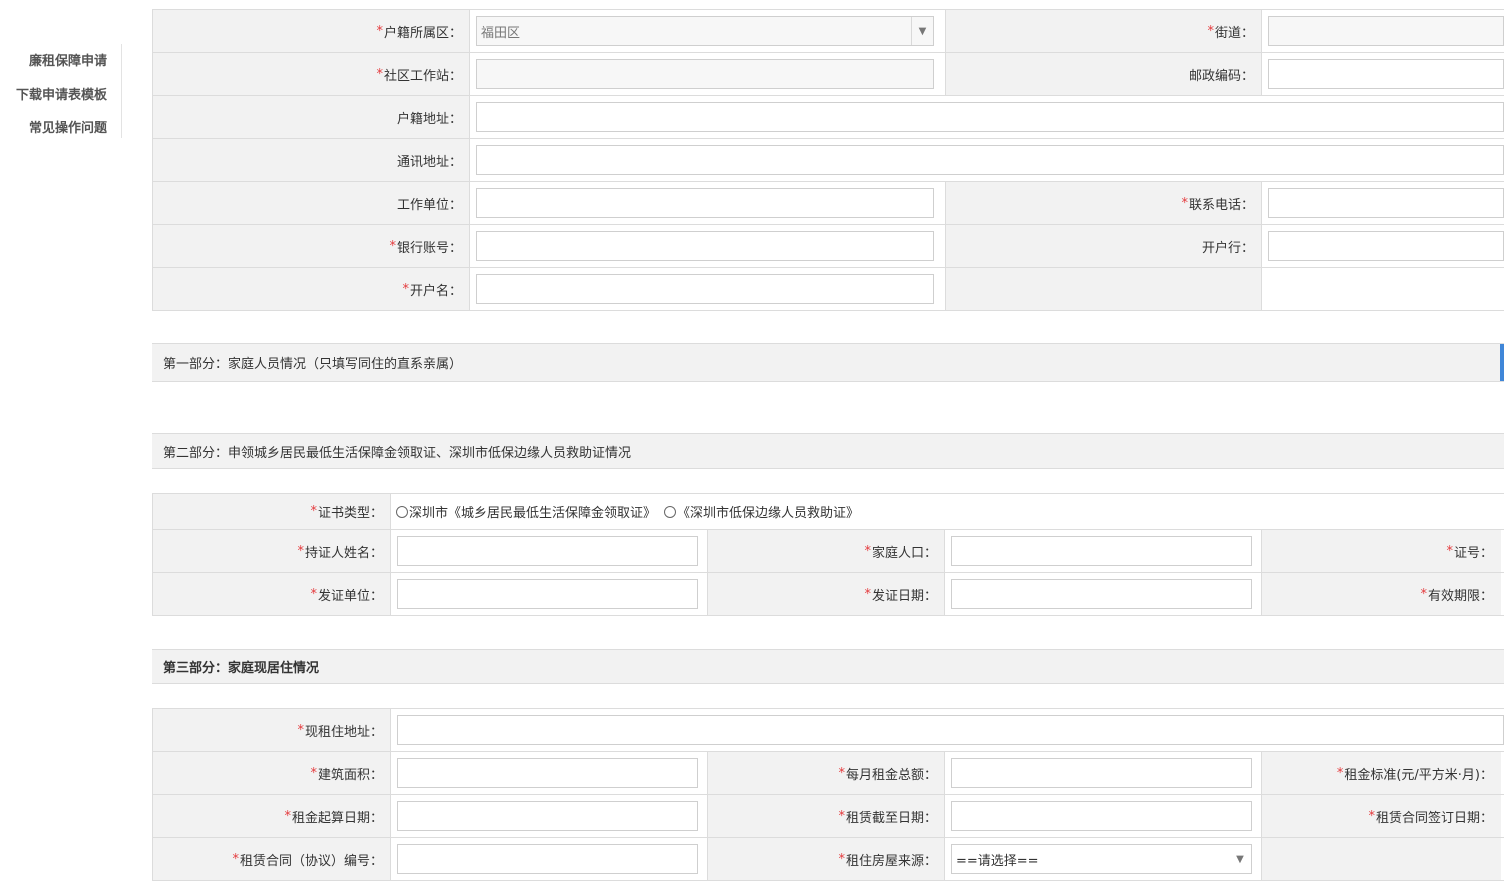 This screenshot has height=884, width=1504. Describe the element at coordinates (68, 126) in the screenshot. I see `sidebar-item-faq: 常见操作问题` at that location.